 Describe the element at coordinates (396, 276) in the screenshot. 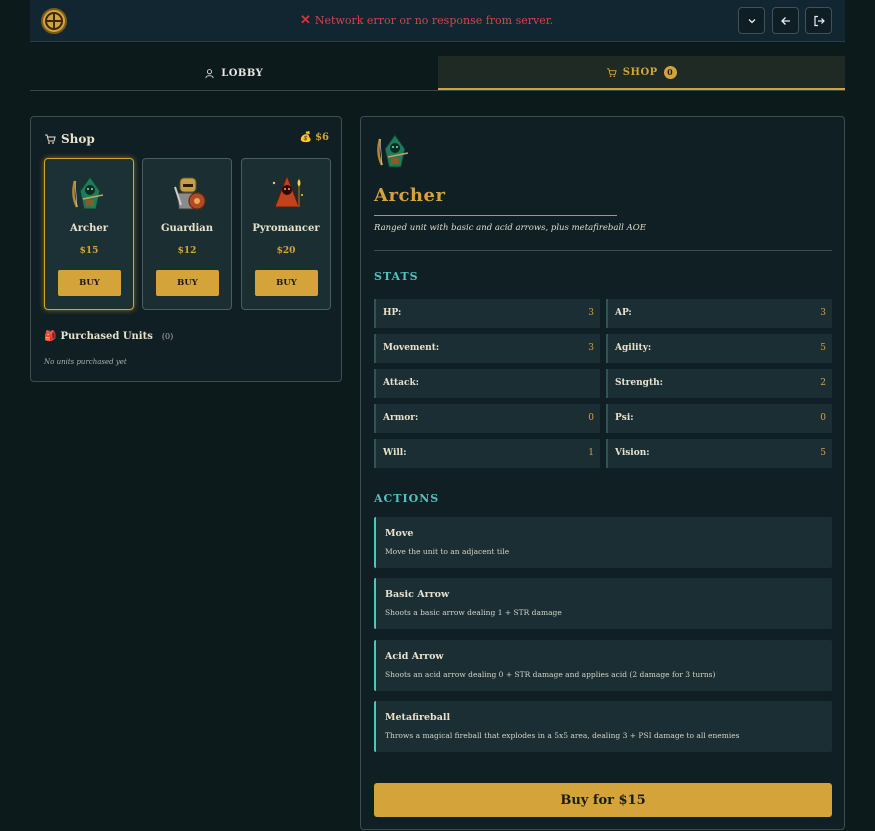

I see `stats-title: STATS` at that location.